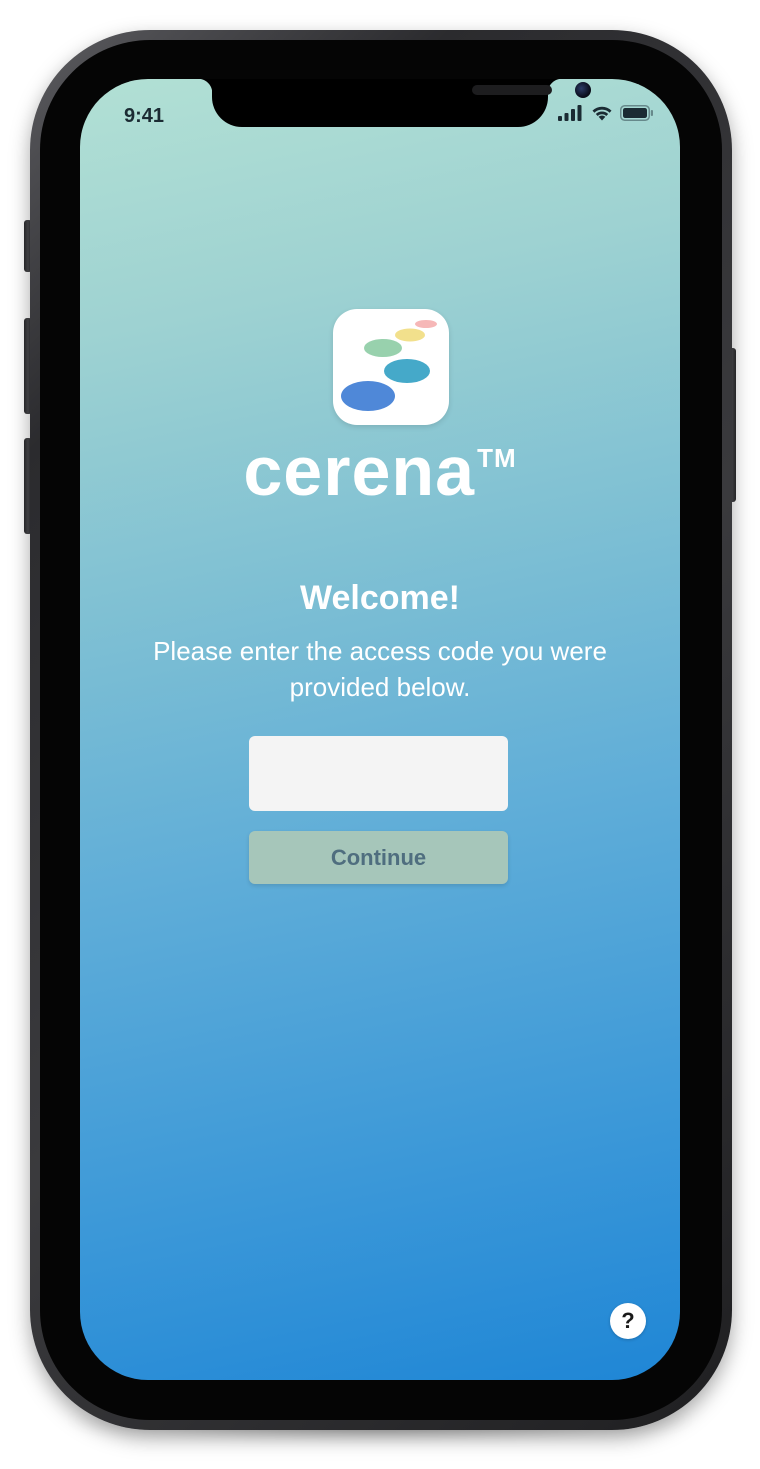 This screenshot has width=760, height=1469. What do you see at coordinates (144, 116) in the screenshot?
I see `status-time: 9:41` at bounding box center [144, 116].